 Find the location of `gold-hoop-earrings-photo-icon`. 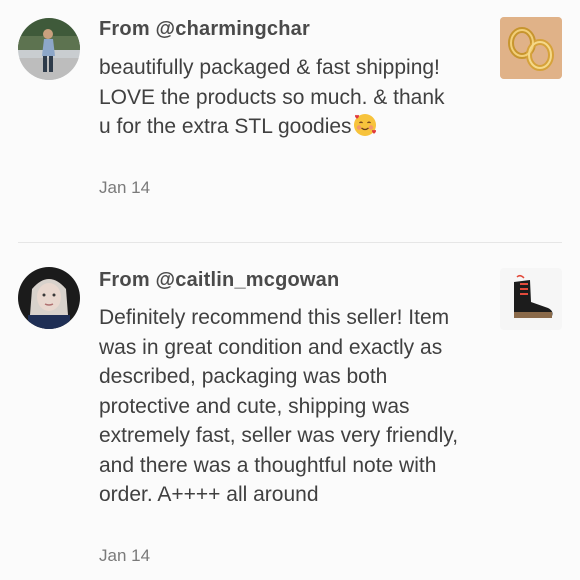

gold-hoop-earrings-photo-icon is located at coordinates (531, 48).